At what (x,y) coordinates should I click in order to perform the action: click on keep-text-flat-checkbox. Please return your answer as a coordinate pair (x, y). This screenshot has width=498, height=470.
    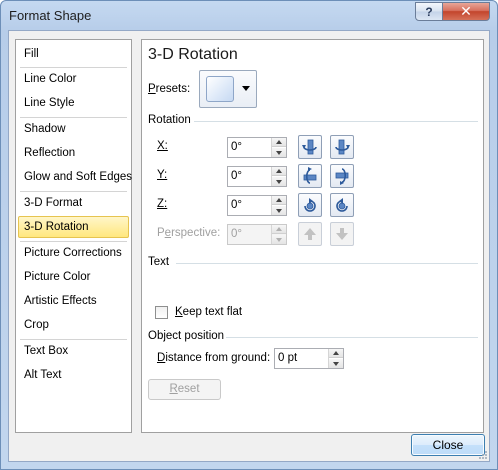
    Looking at the image, I should click on (161, 312).